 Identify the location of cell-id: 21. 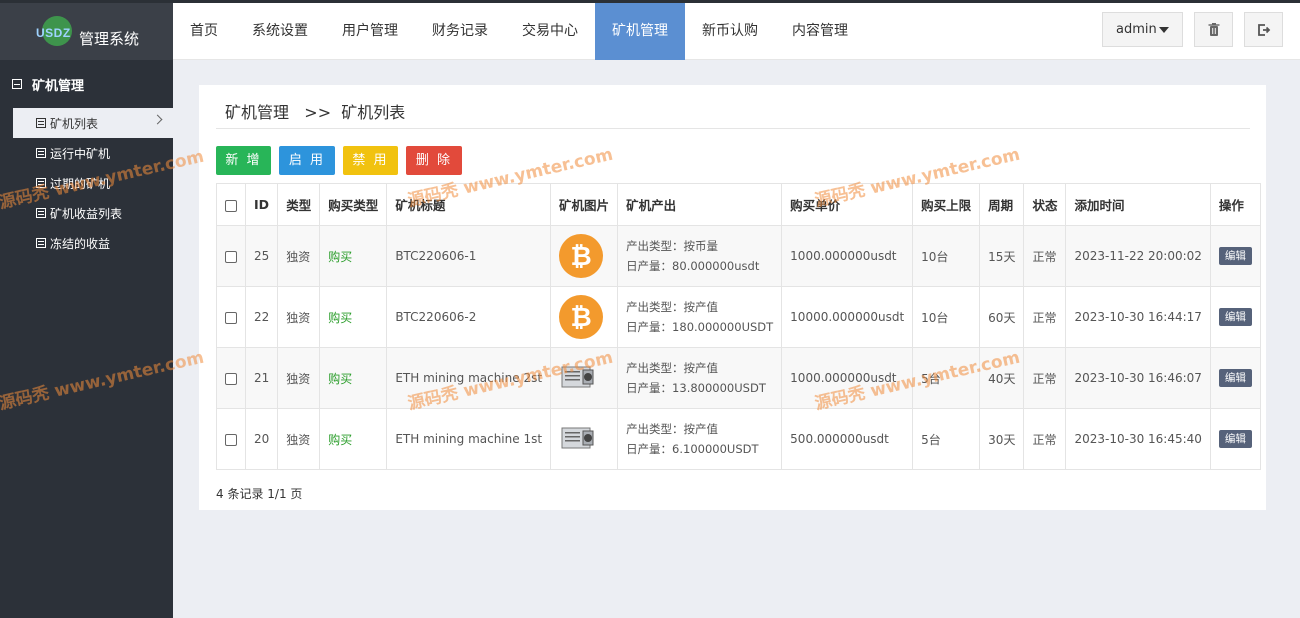
(261, 378).